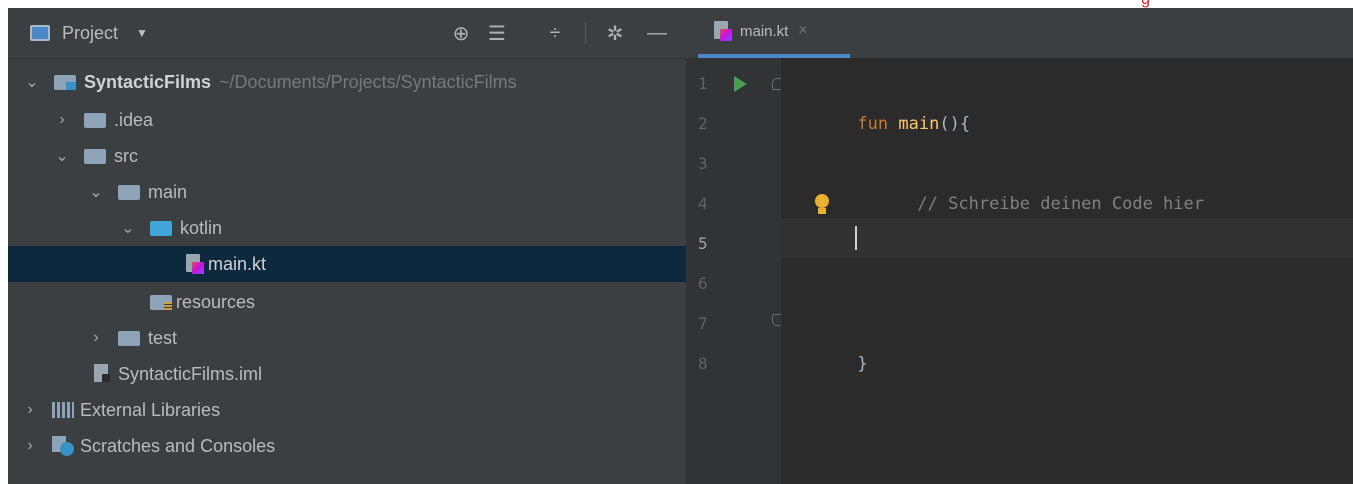  What do you see at coordinates (1030, 179) in the screenshot?
I see `code-line-3: // Schreibe deinen Code hier` at bounding box center [1030, 179].